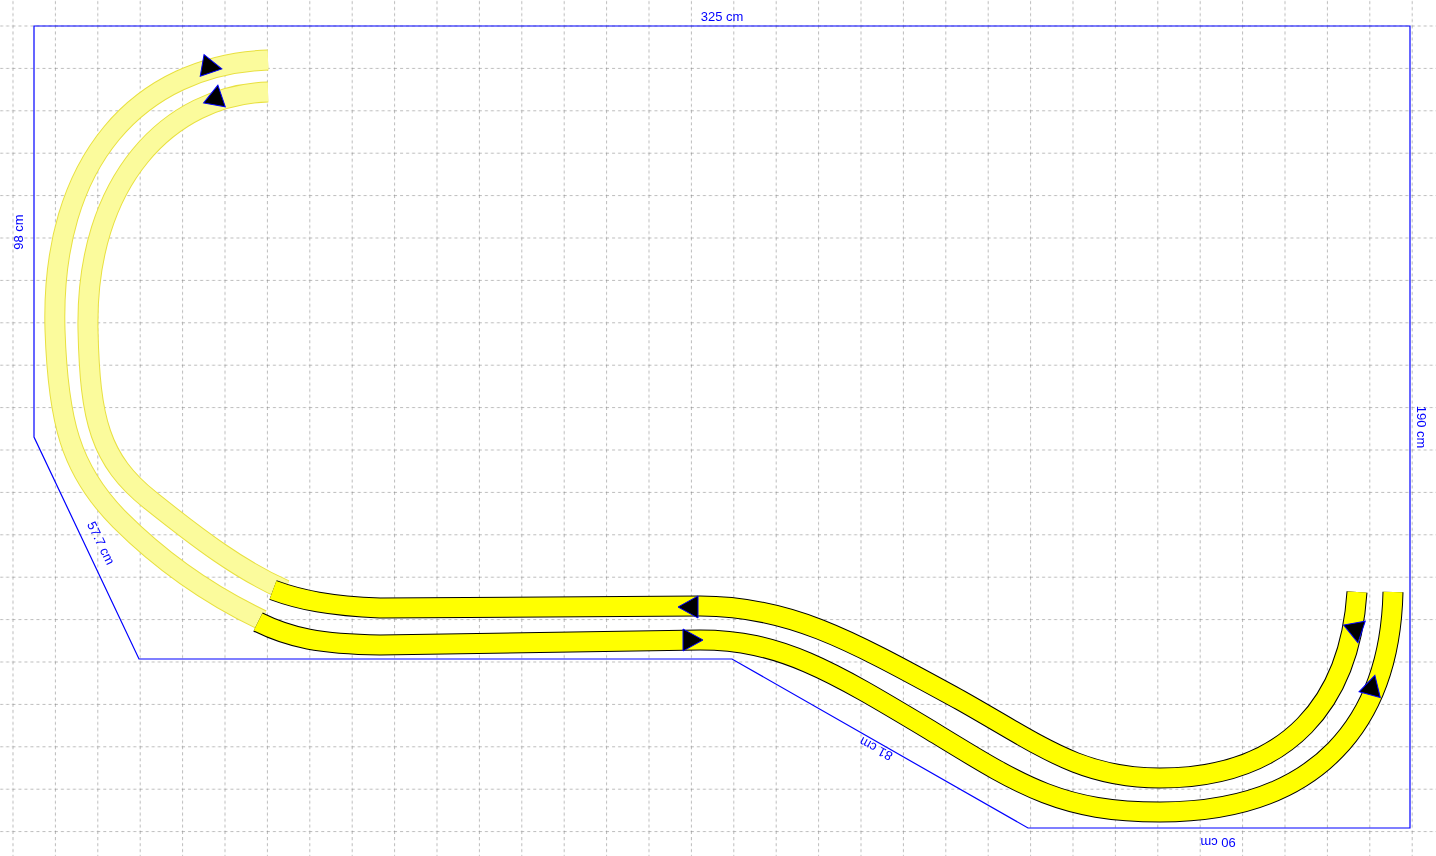 Image resolution: width=1436 pixels, height=856 pixels. Describe the element at coordinates (101, 543) in the screenshot. I see `dimension-label: 57.7 cm` at that location.